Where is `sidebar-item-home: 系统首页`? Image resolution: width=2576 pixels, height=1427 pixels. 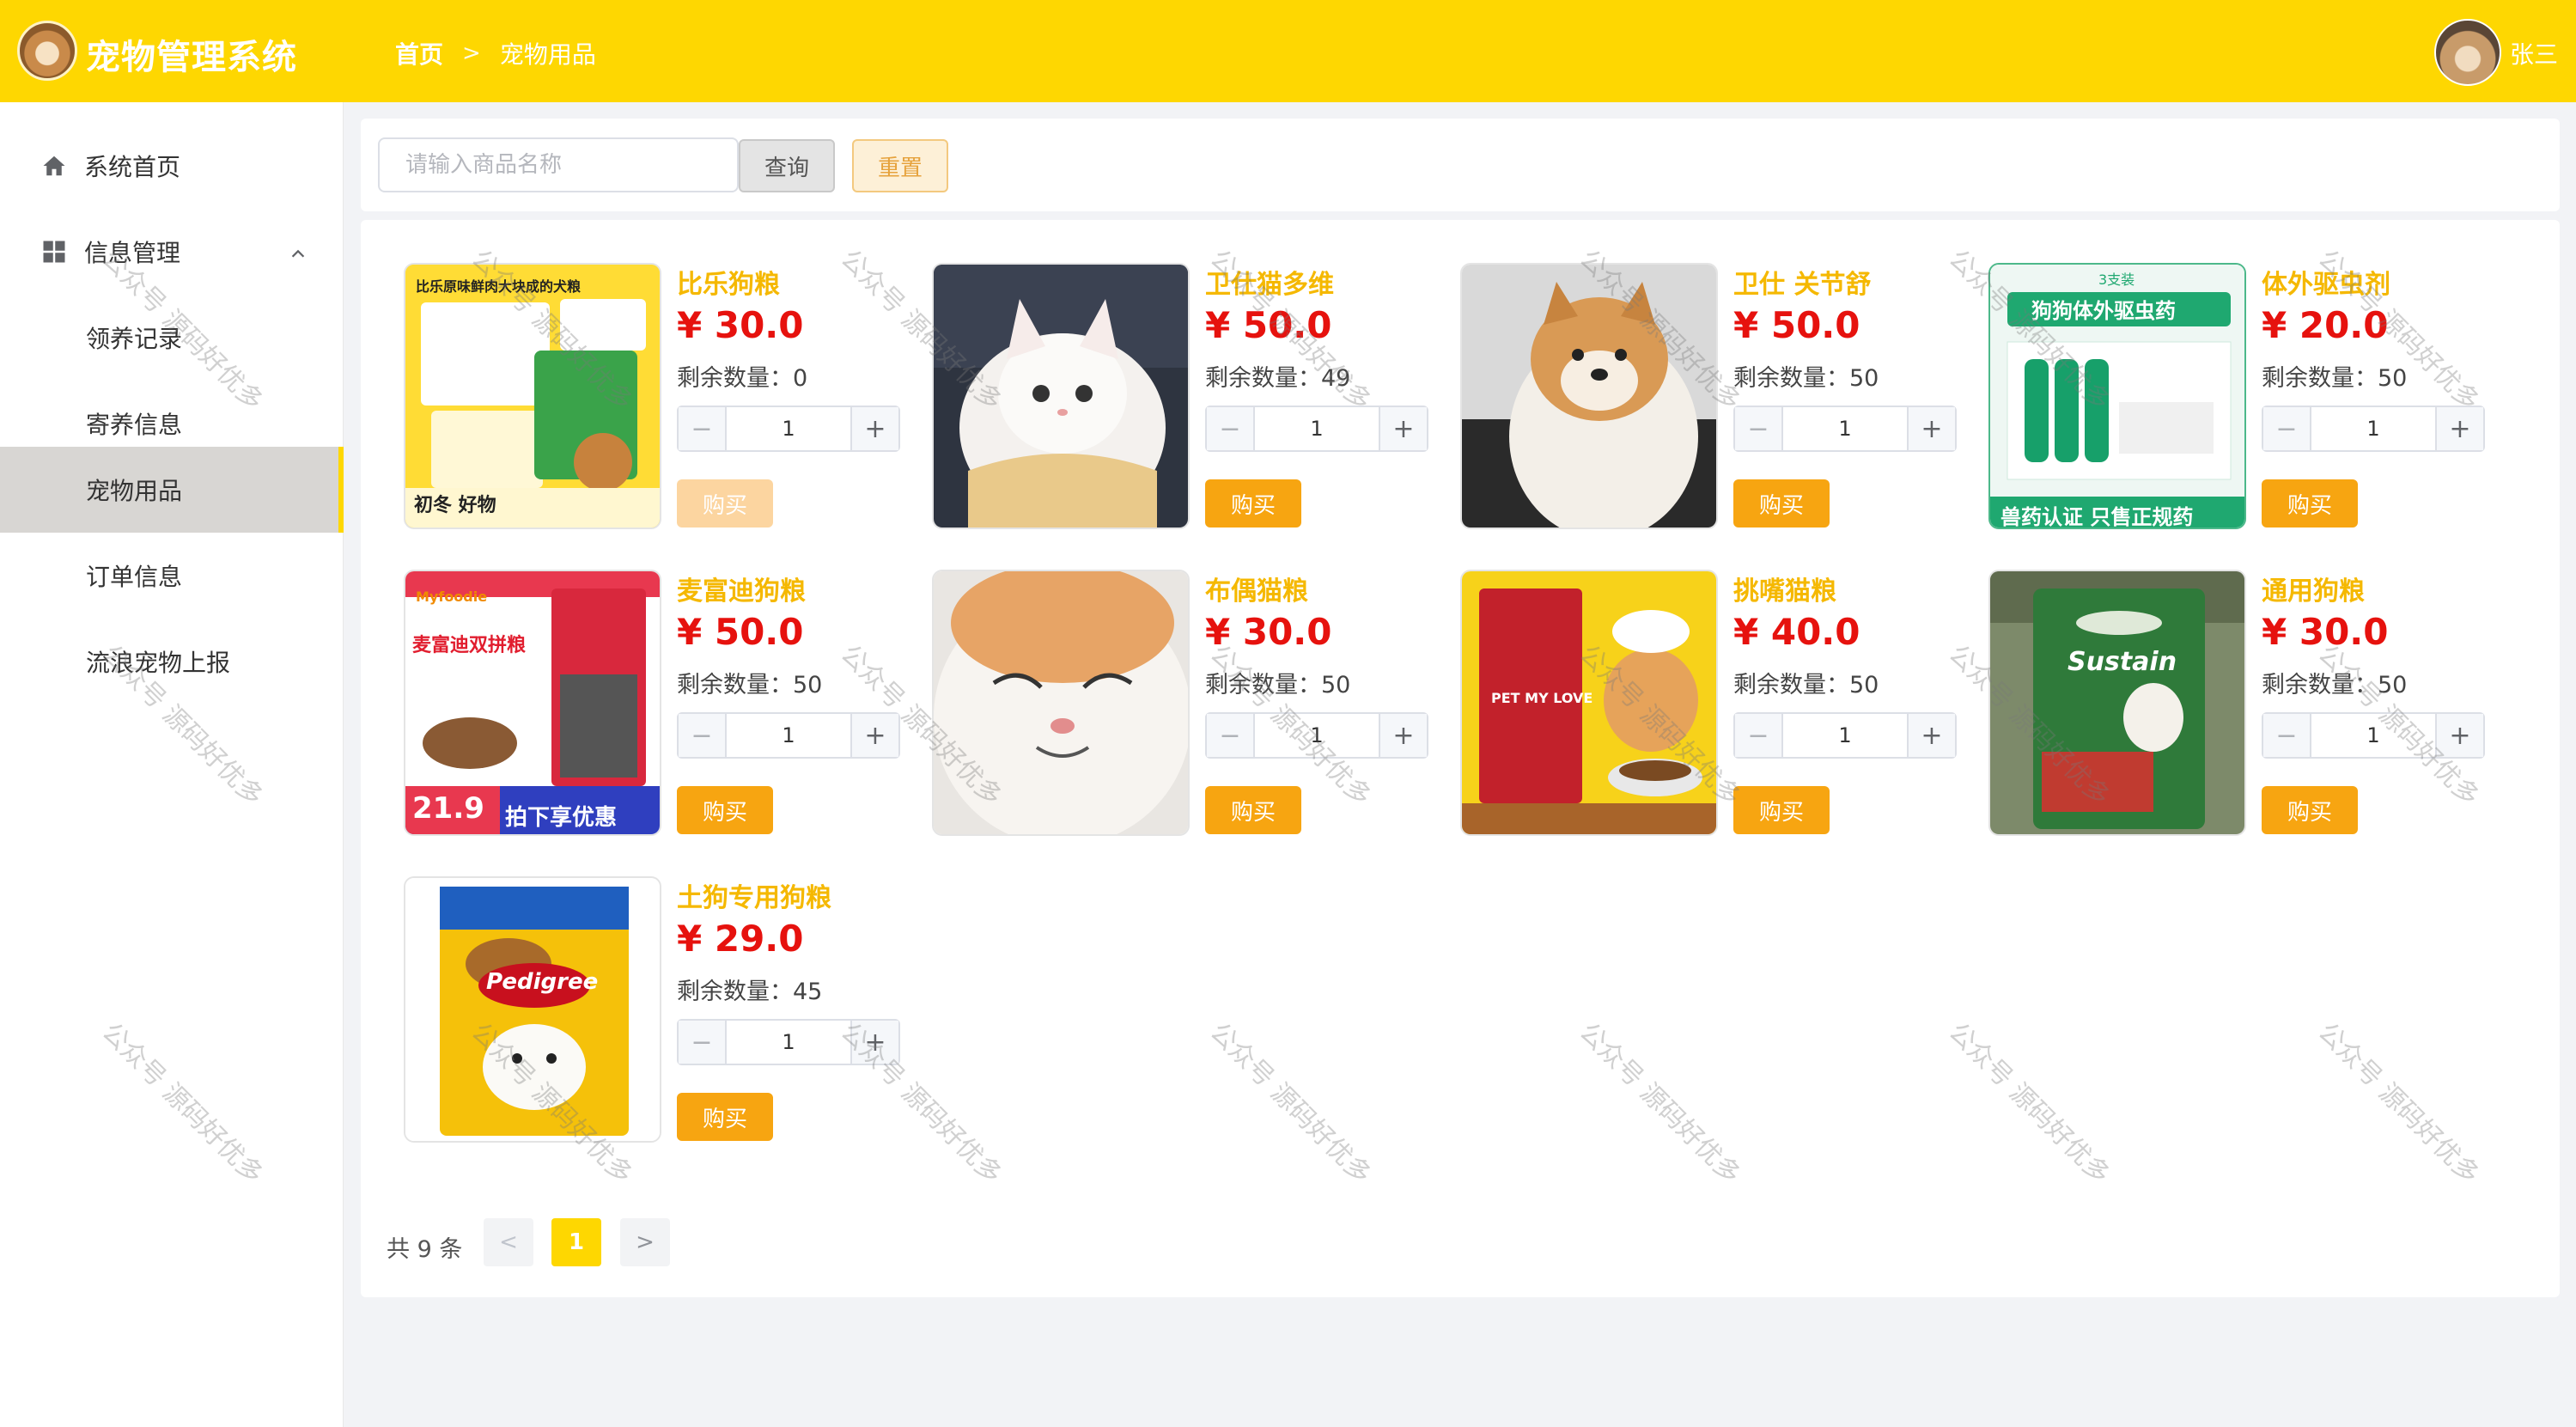
sidebar-item-home: 系统首页 is located at coordinates (172, 166).